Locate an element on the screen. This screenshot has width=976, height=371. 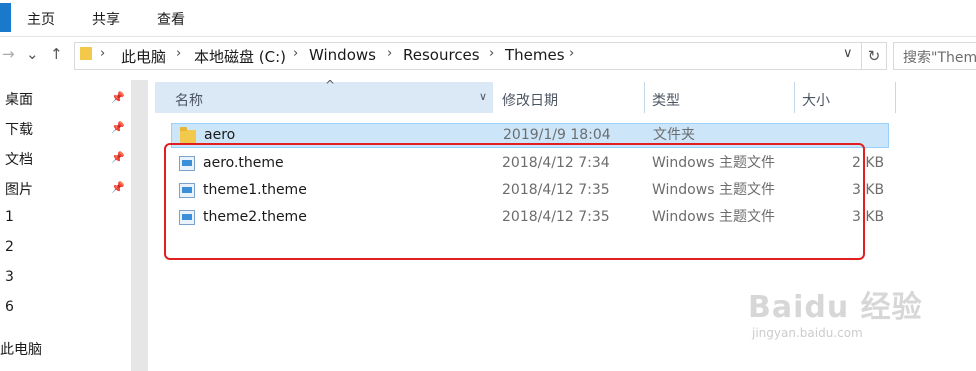
breadcrumb-resources: Resources is located at coordinates (441, 55).